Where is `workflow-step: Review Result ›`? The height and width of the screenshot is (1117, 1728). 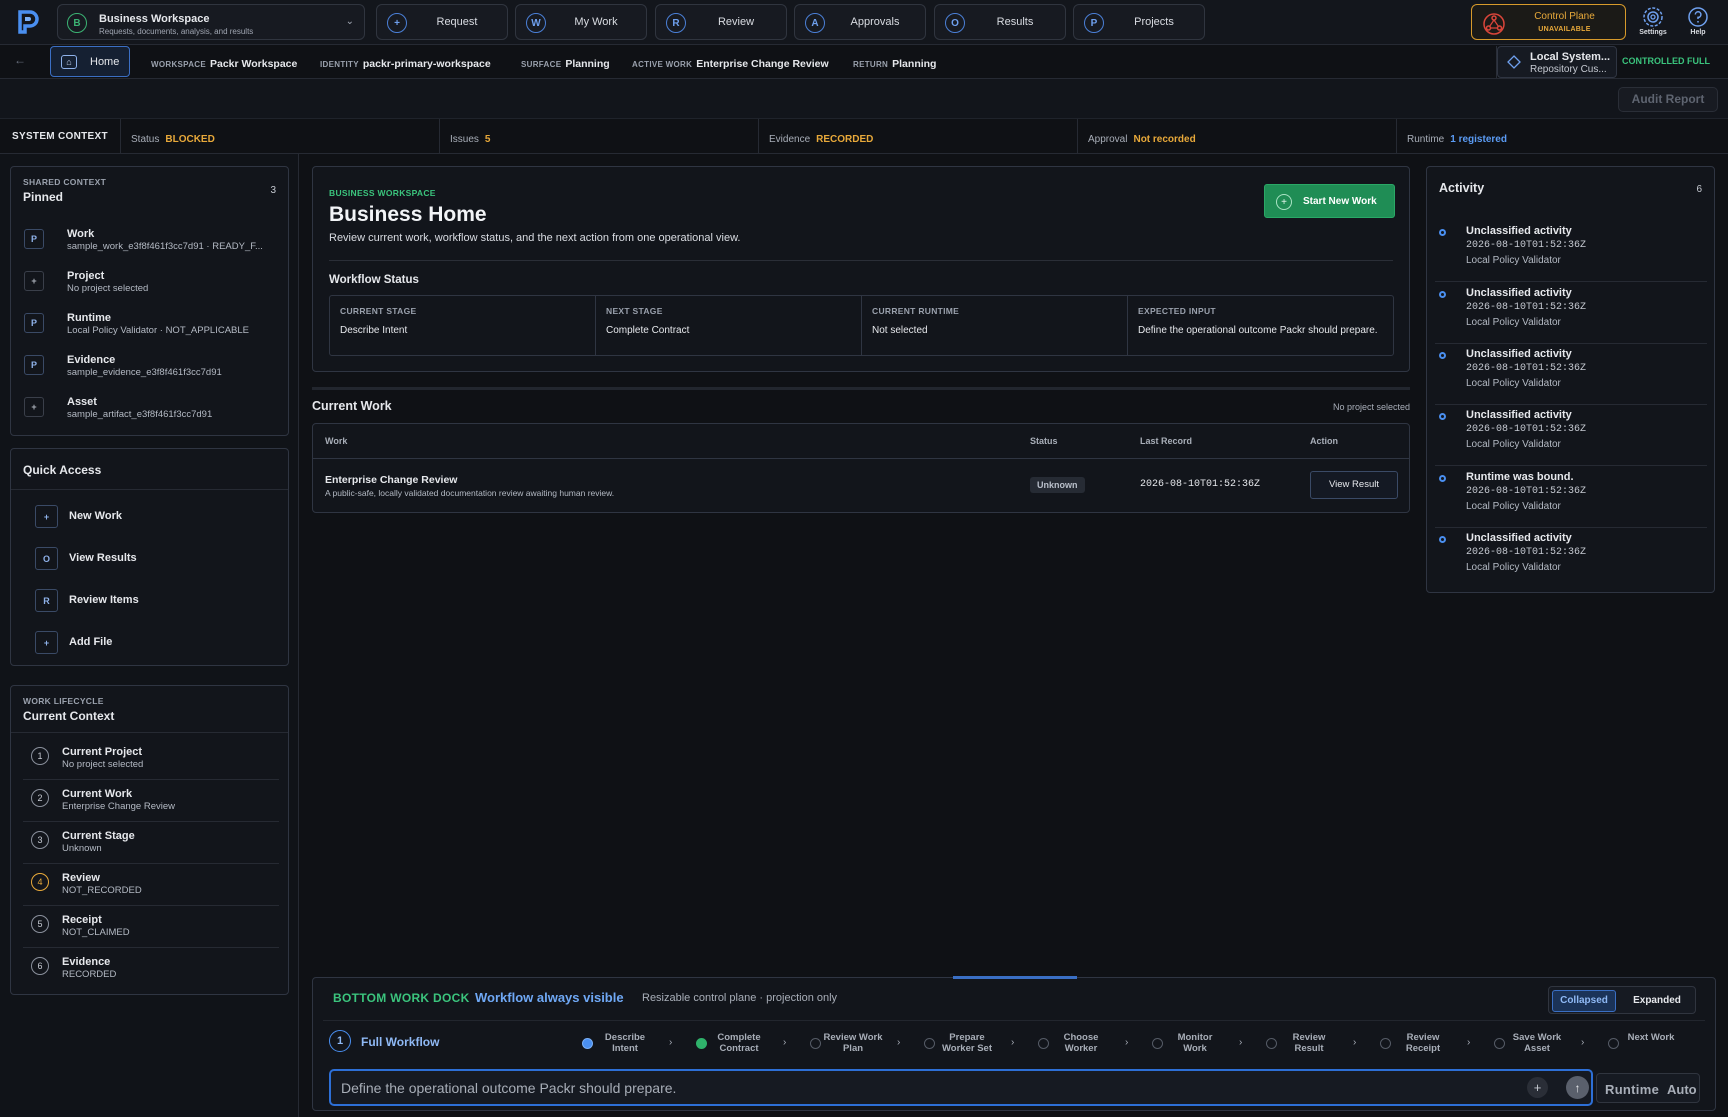
workflow-step: Review Result › is located at coordinates (1316, 1045).